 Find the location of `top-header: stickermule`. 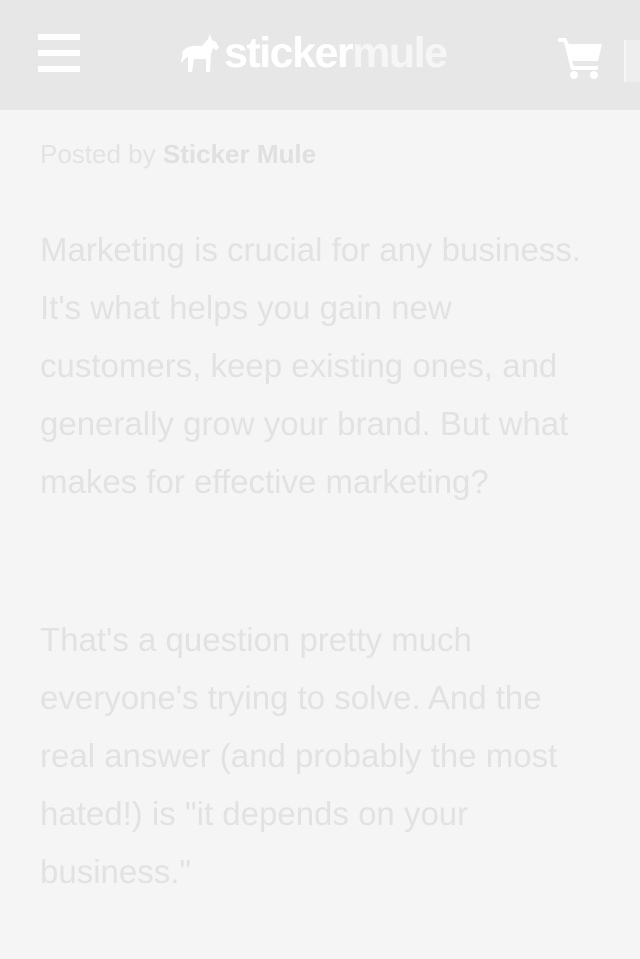

top-header: stickermule is located at coordinates (320, 55).